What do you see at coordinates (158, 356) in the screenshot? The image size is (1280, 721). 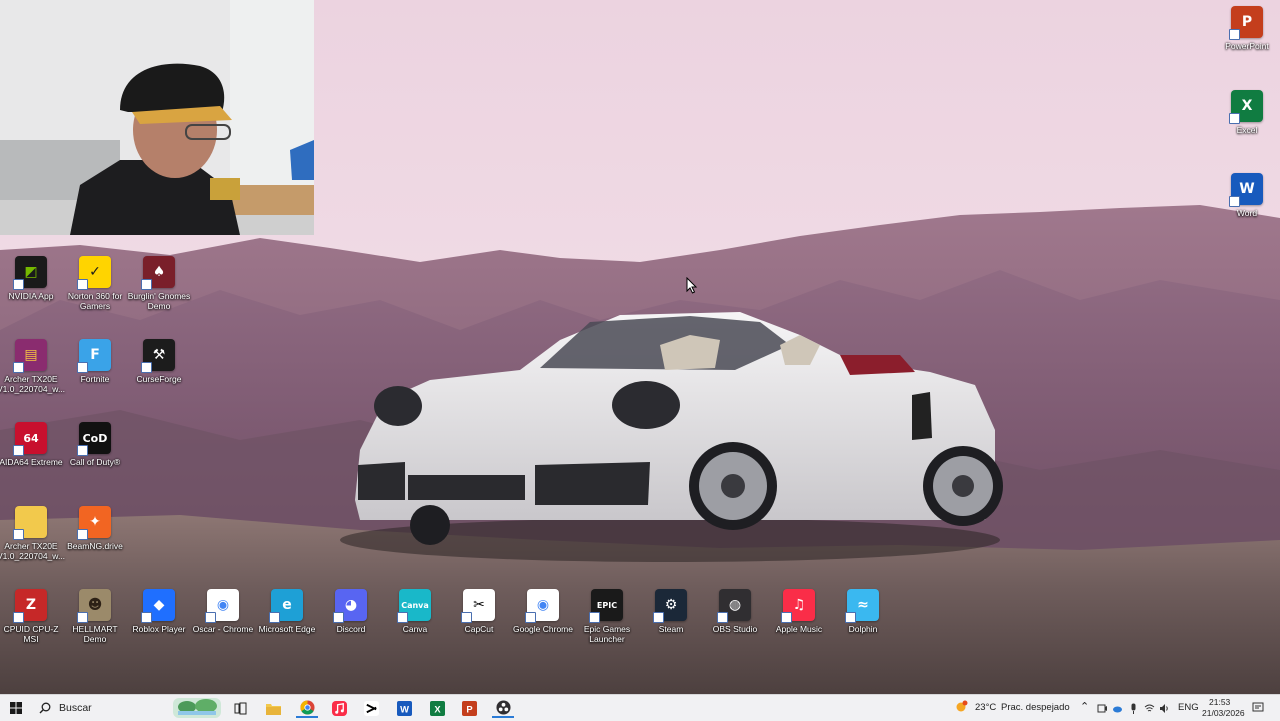 I see `curseforge-icon: ⚒` at bounding box center [158, 356].